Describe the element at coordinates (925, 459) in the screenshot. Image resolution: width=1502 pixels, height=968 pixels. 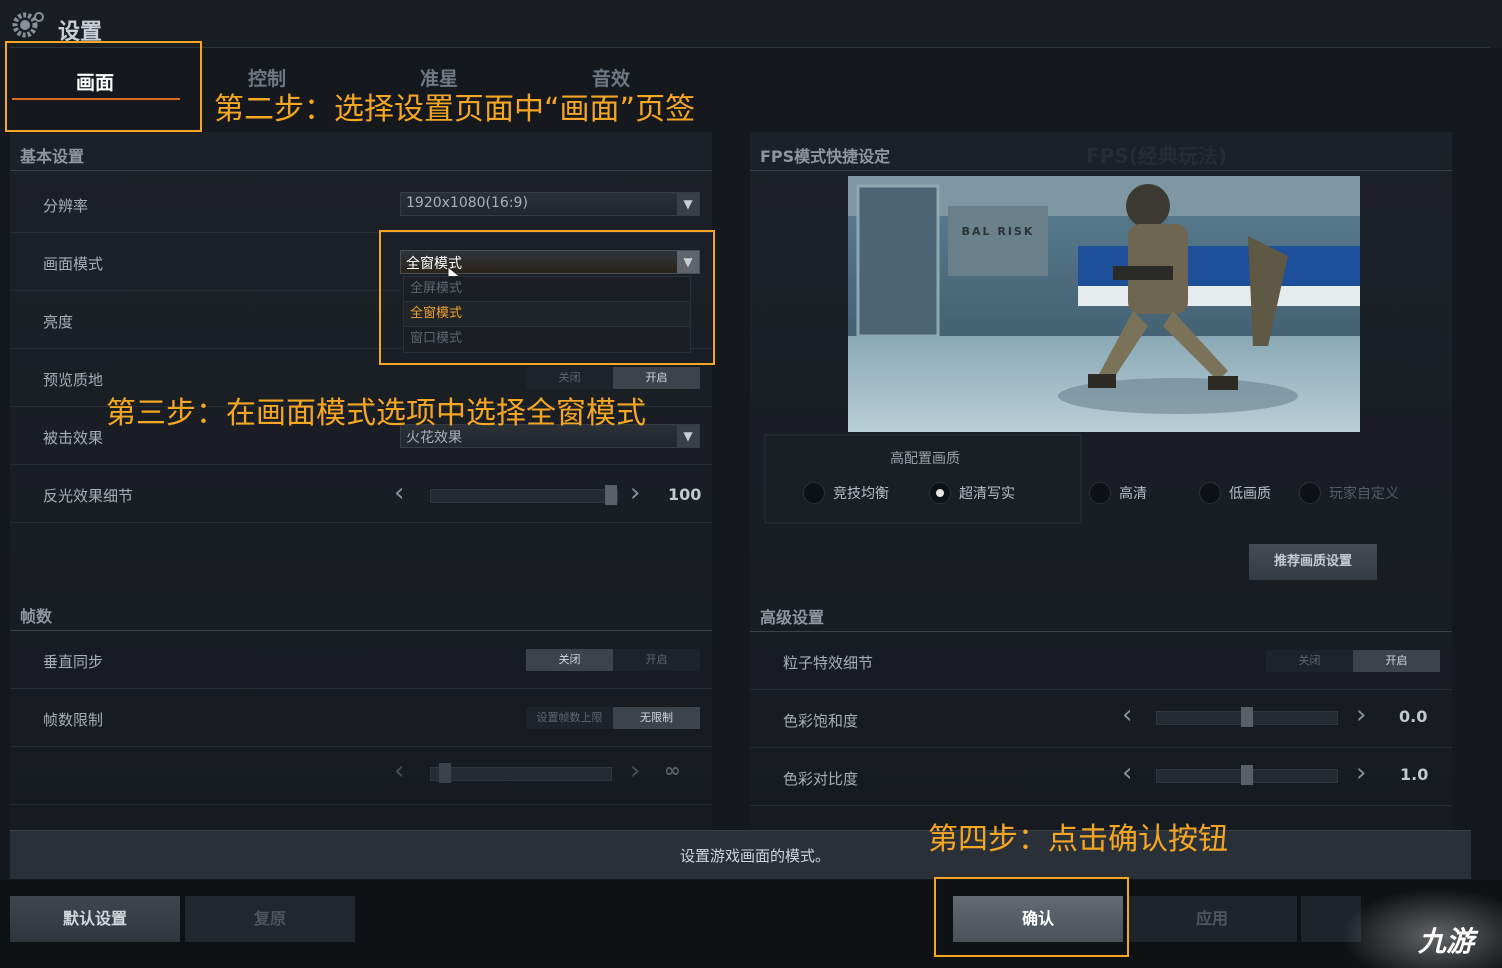
I see `preset-group-label: 高配置画质` at that location.